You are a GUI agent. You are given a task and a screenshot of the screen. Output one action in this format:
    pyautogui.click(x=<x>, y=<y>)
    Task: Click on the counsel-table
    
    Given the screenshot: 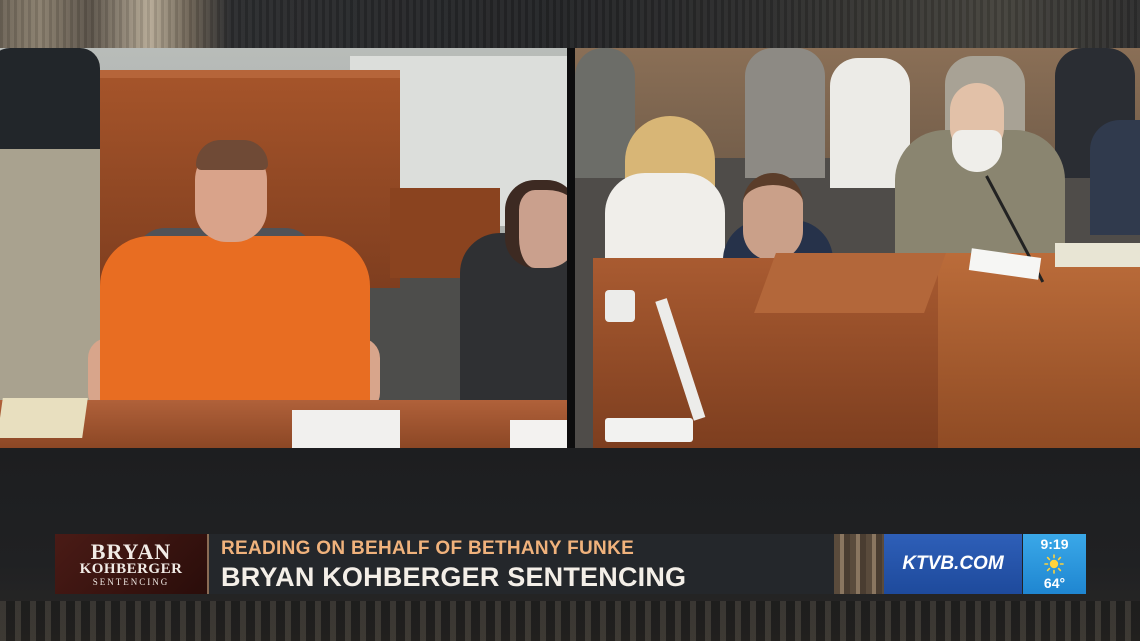 What is the action you would take?
    pyautogui.click(x=1037, y=350)
    